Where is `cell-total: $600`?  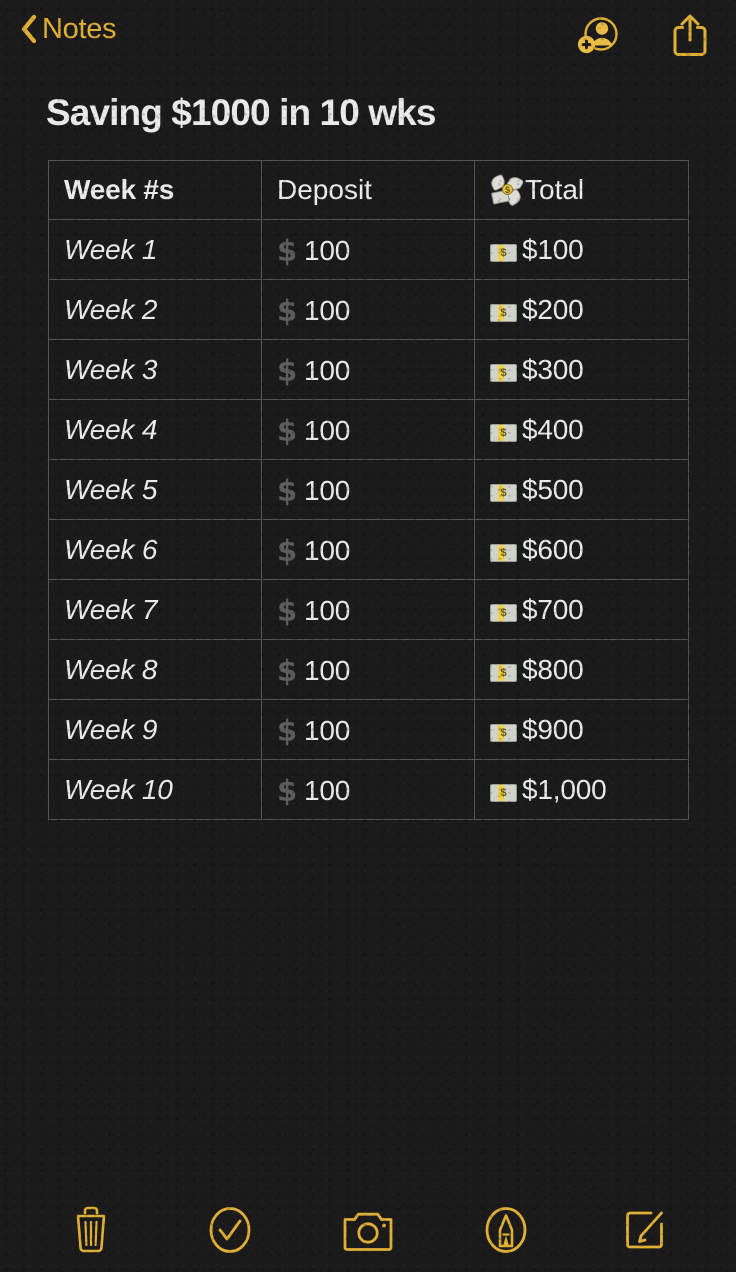
cell-total: $600 is located at coordinates (581, 549).